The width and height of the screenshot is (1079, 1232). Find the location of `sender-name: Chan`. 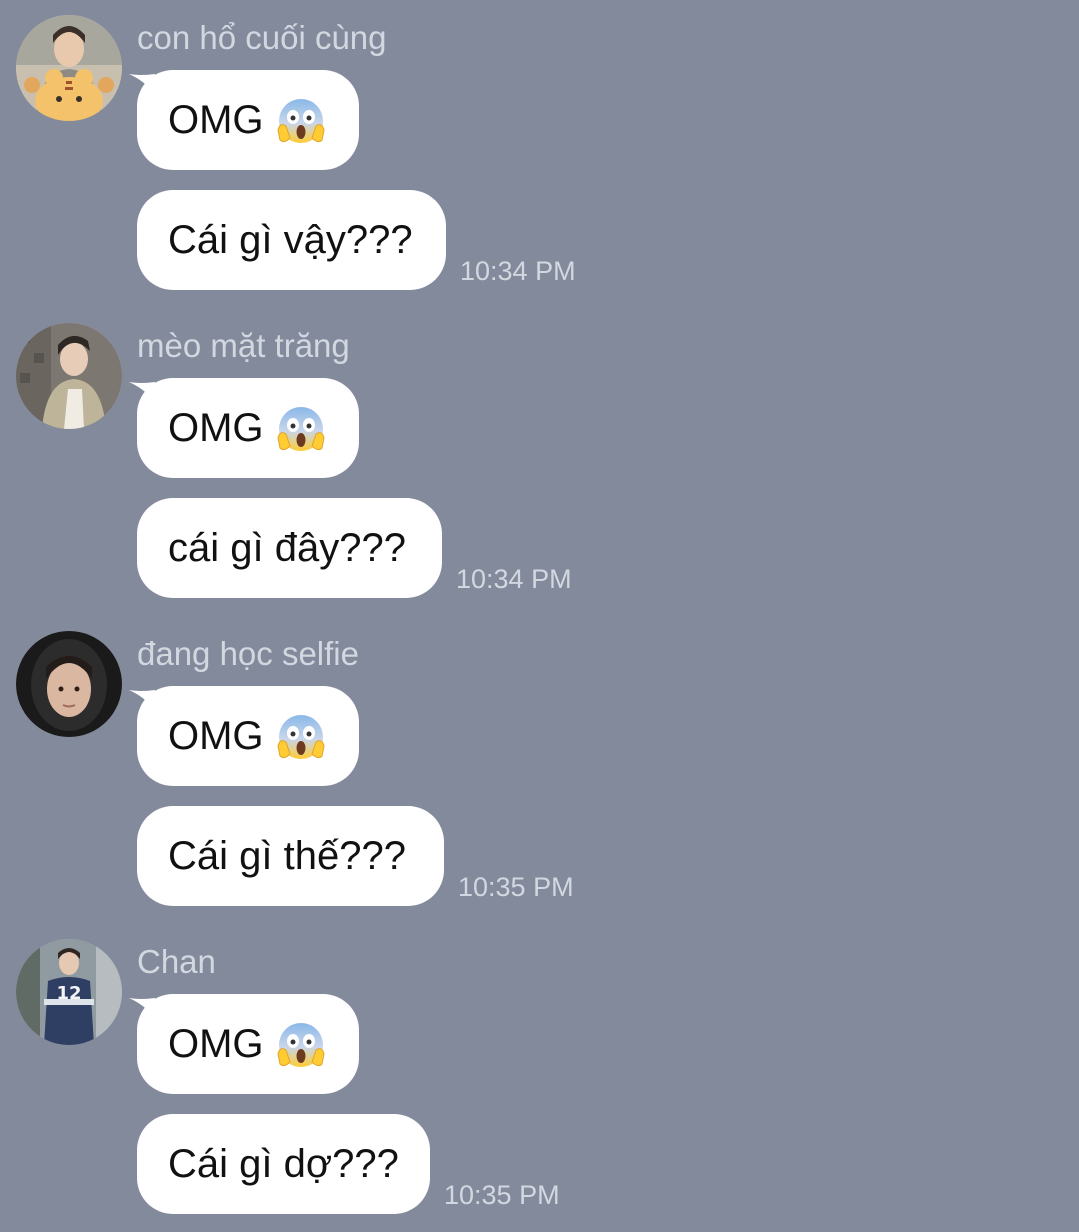

sender-name: Chan is located at coordinates (176, 961).